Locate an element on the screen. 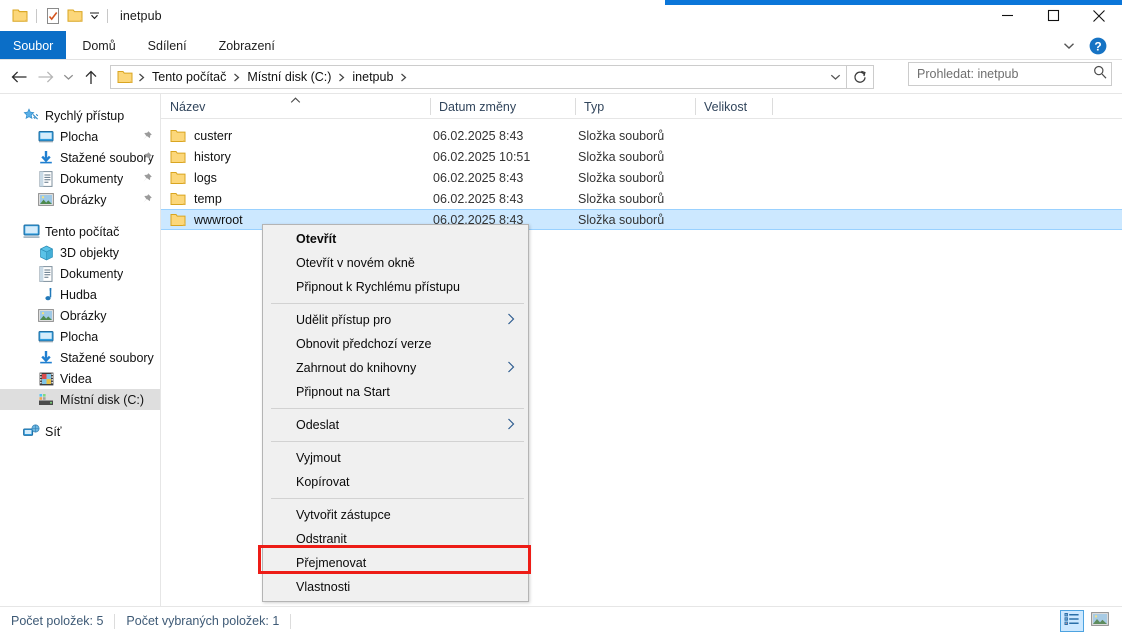 The image size is (1122, 635). file-name-cell: custerr is located at coordinates (201, 135).